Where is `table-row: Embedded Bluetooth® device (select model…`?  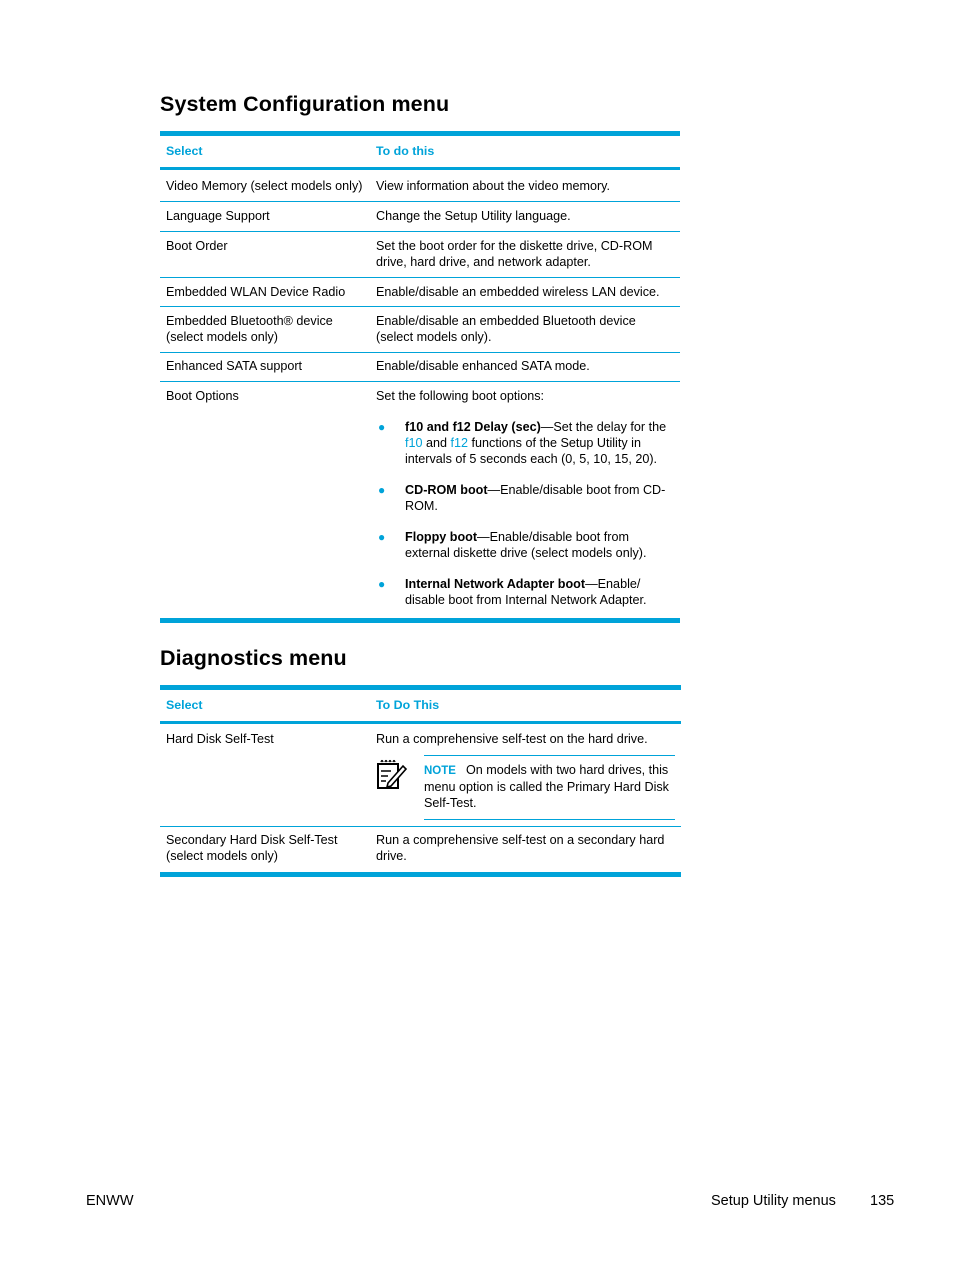 table-row: Embedded Bluetooth® device (select model… is located at coordinates (420, 330).